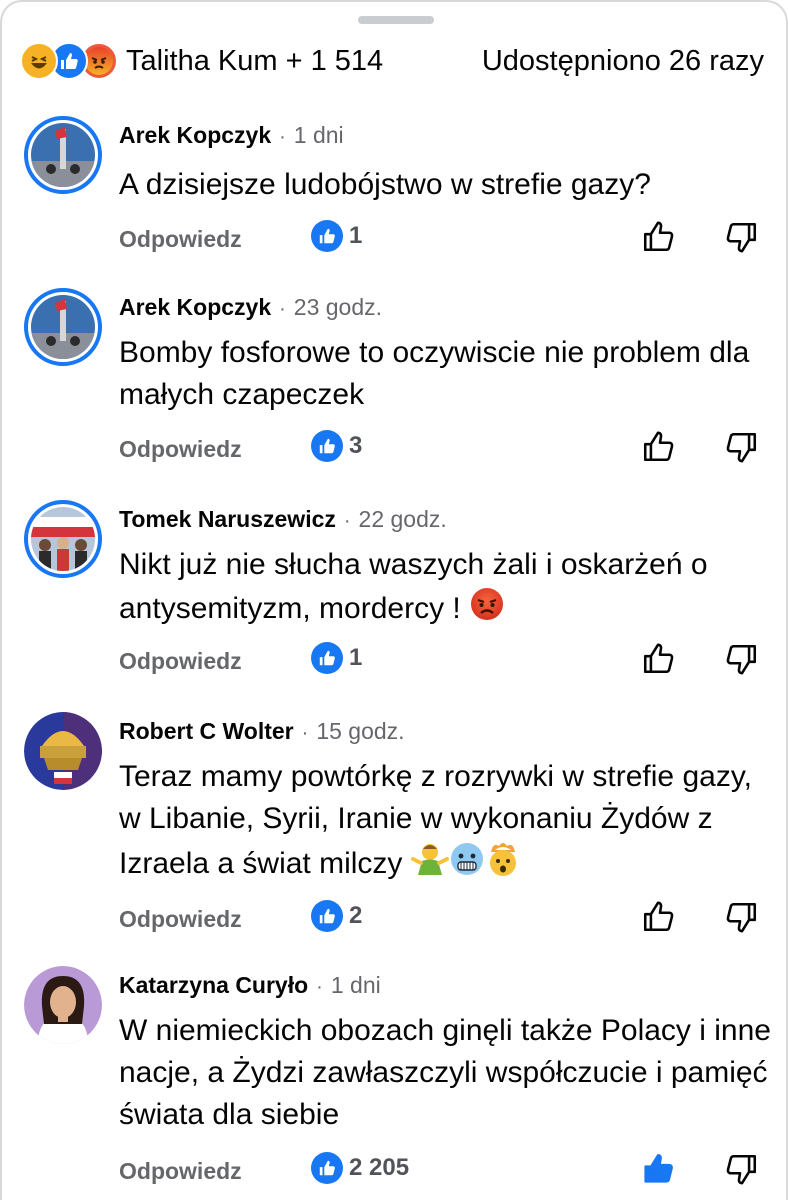  I want to click on like-count: 2 205, so click(379, 1167).